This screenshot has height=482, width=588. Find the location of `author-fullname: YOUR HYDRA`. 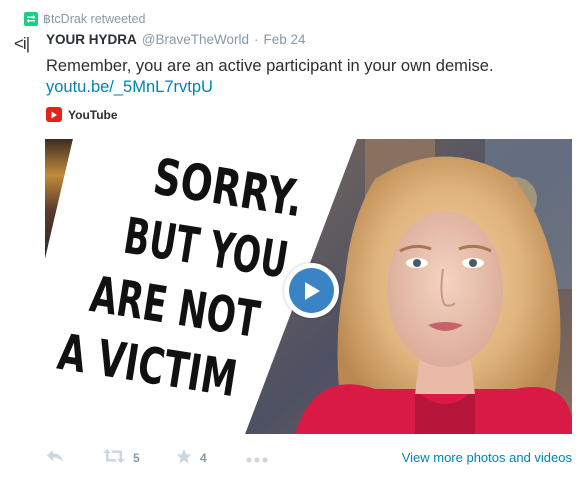

author-fullname: YOUR HYDRA is located at coordinates (91, 39).